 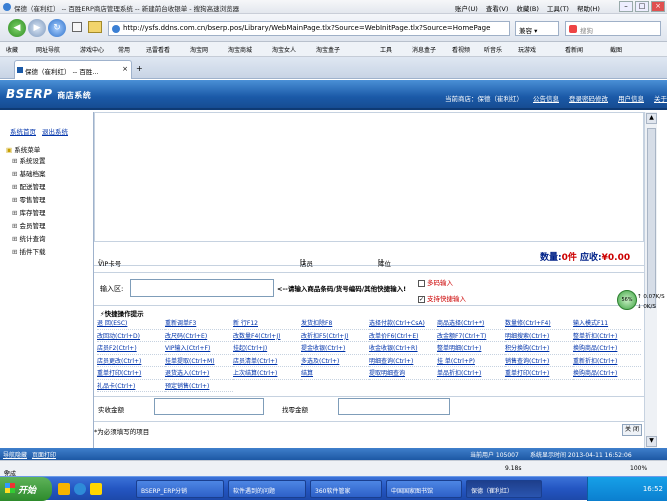 I want to click on link-home: 系统首页, so click(x=23, y=132).